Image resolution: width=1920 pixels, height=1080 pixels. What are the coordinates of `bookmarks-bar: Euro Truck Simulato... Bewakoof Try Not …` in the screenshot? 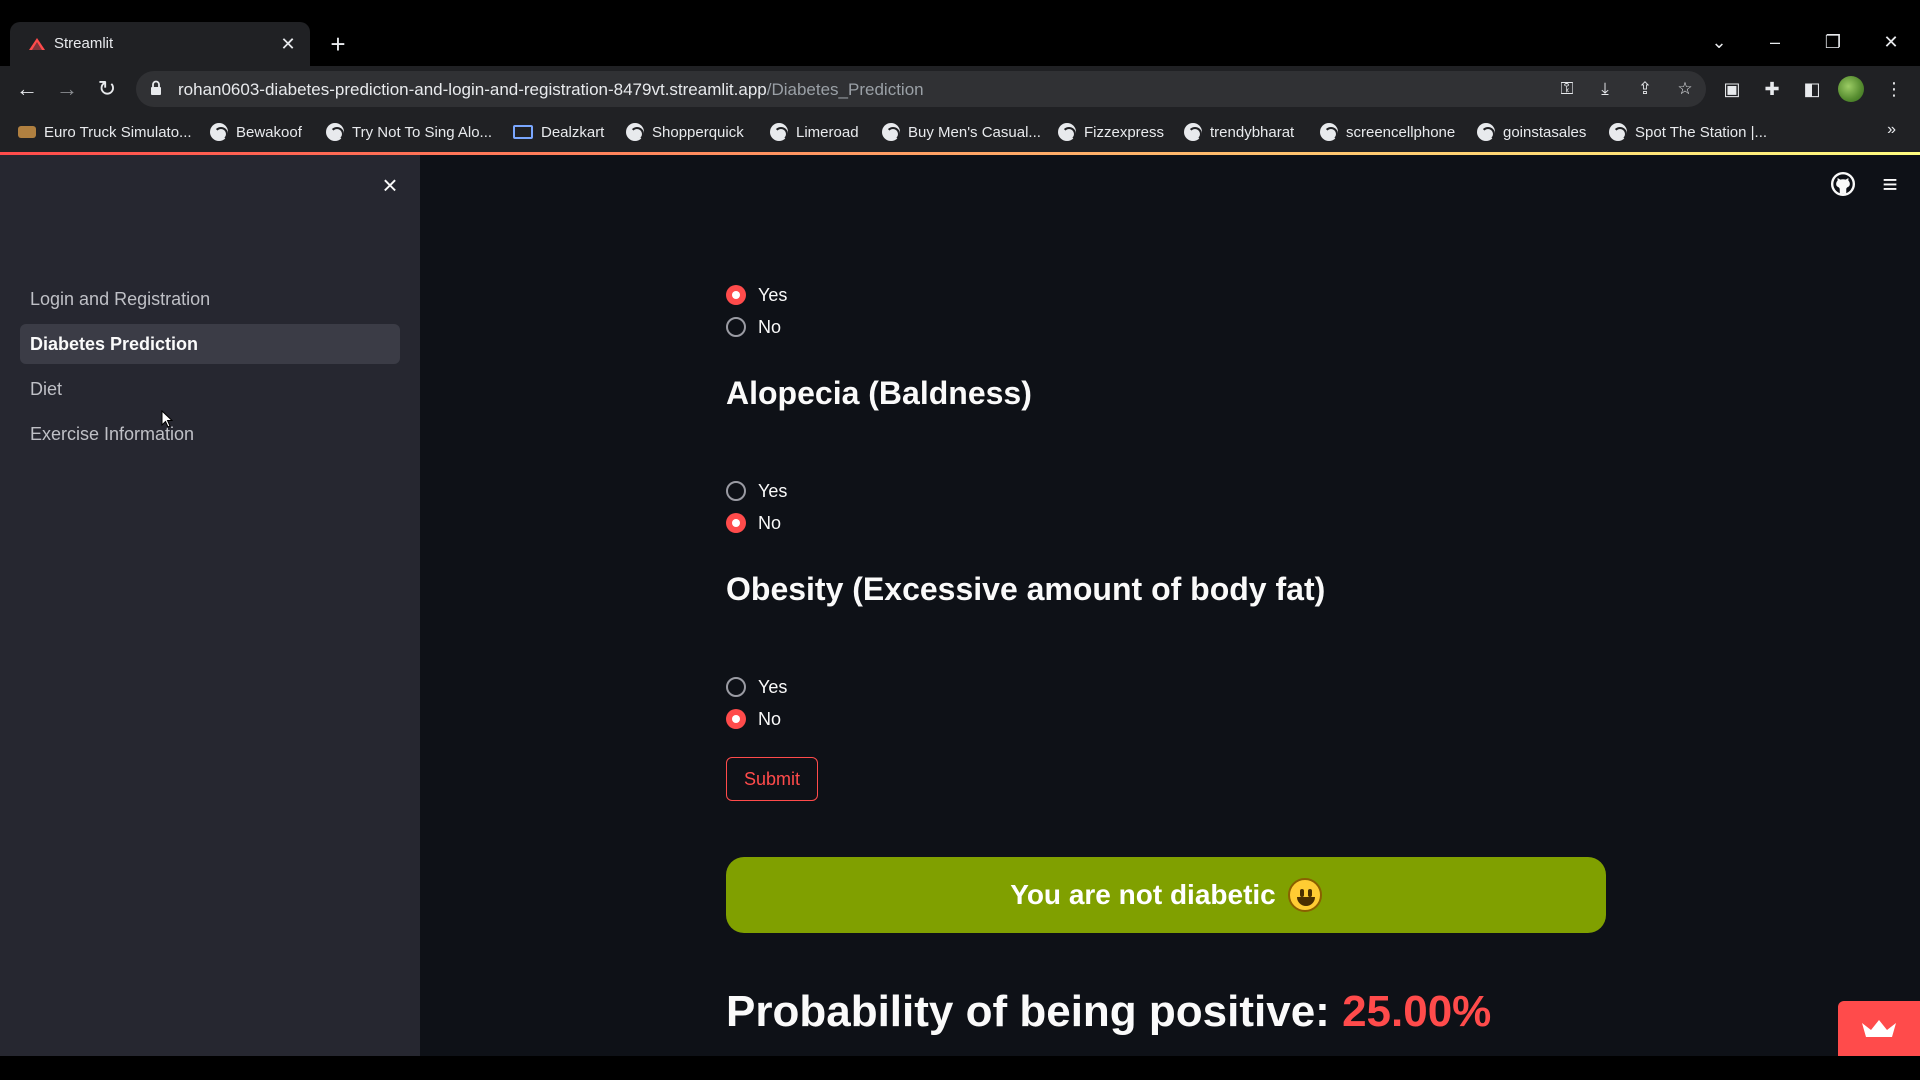 It's located at (960, 132).